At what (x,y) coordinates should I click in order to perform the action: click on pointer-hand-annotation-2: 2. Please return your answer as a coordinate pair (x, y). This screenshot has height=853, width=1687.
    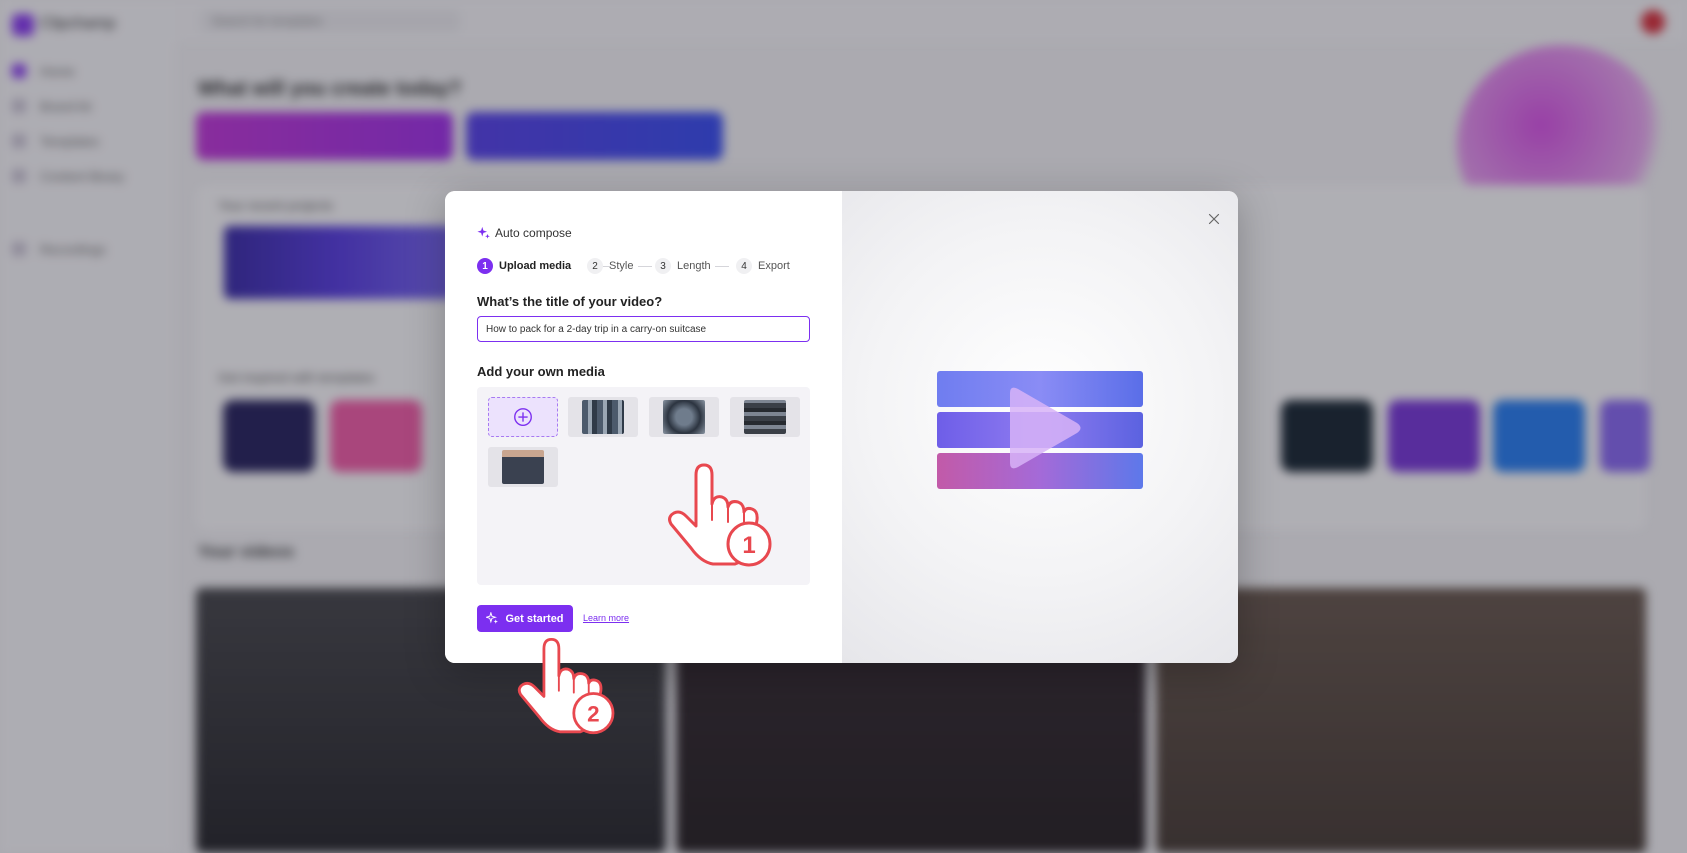
    Looking at the image, I should click on (566, 686).